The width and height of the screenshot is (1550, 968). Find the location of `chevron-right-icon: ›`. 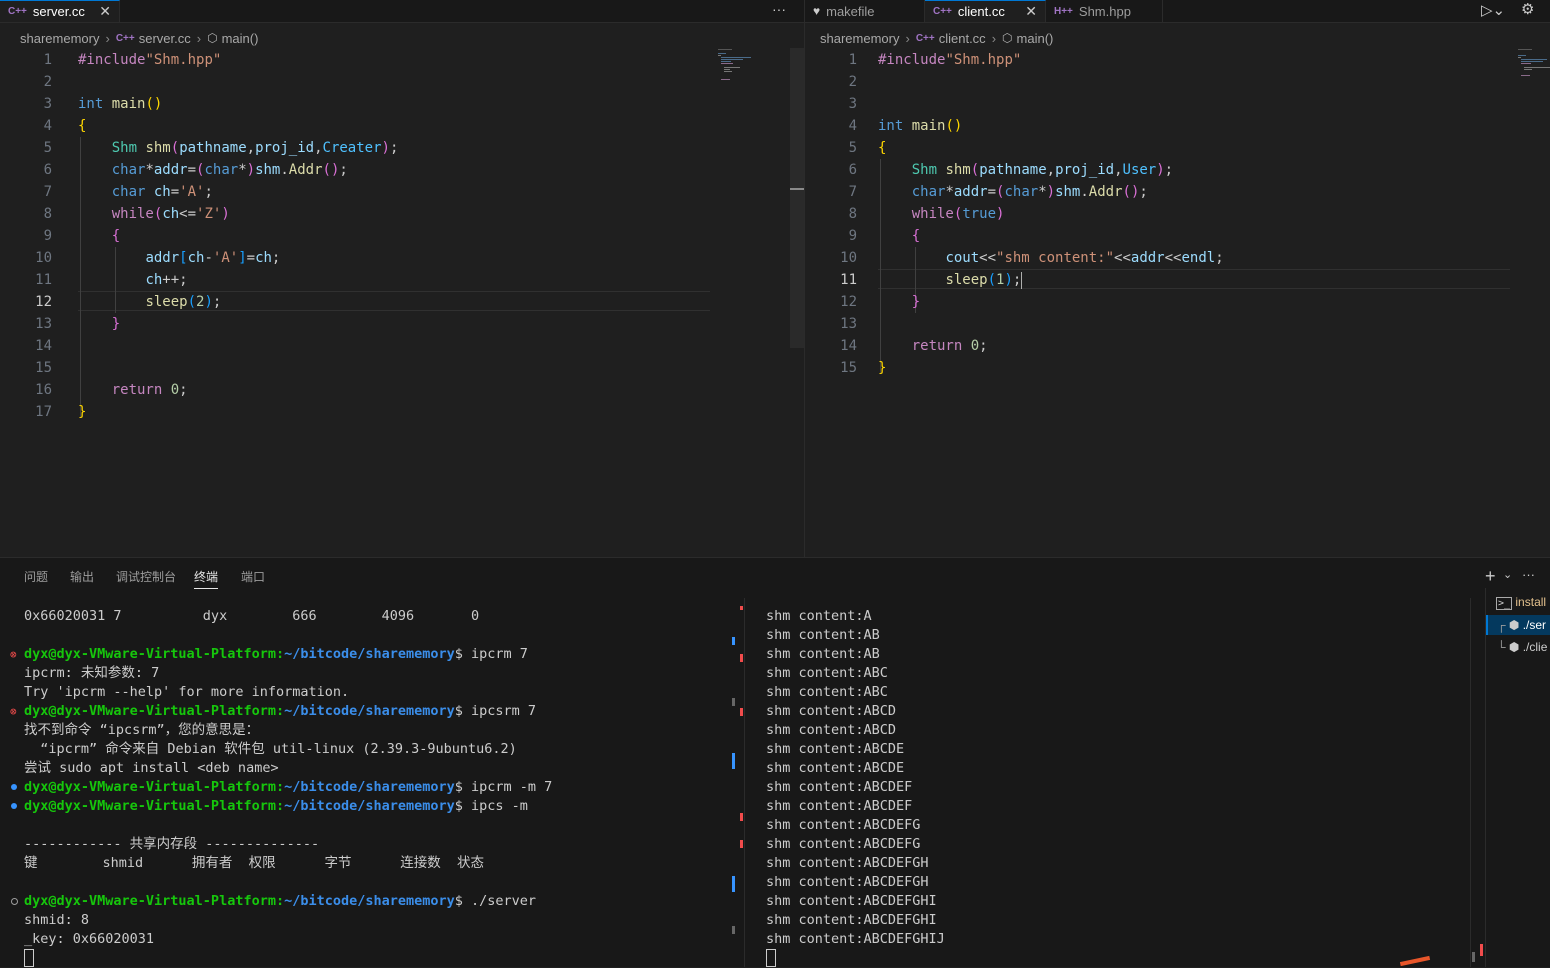

chevron-right-icon: › is located at coordinates (107, 38).